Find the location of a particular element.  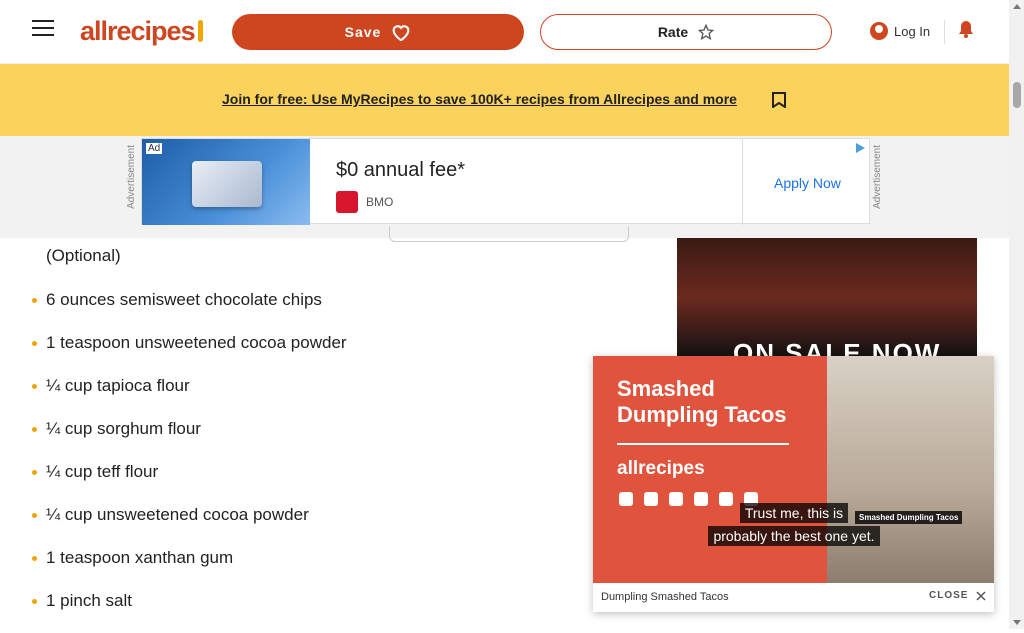

apply-now-button: Apply Now is located at coordinates (807, 183).